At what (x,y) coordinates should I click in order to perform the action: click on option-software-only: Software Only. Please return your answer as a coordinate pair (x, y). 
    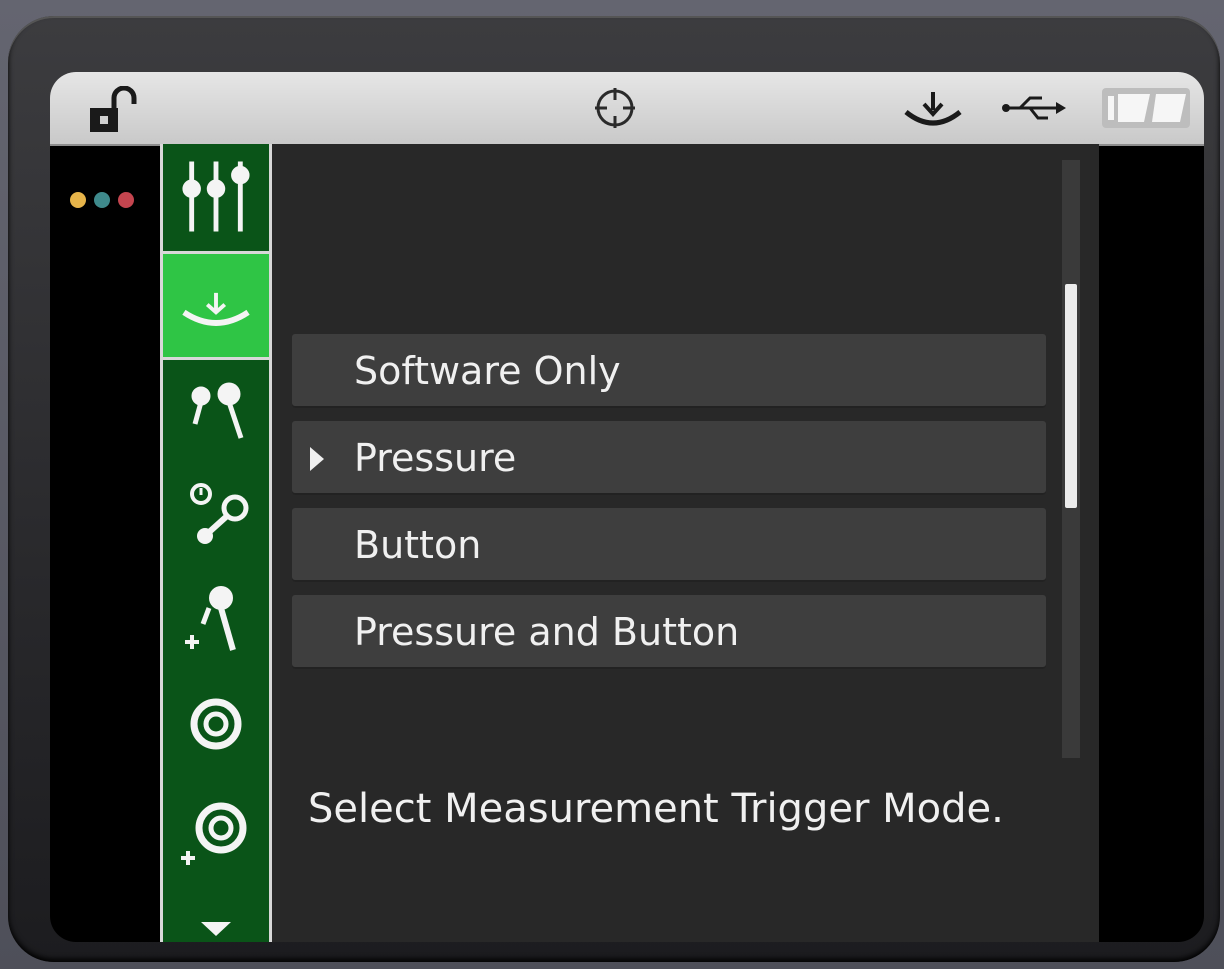
    Looking at the image, I should click on (669, 371).